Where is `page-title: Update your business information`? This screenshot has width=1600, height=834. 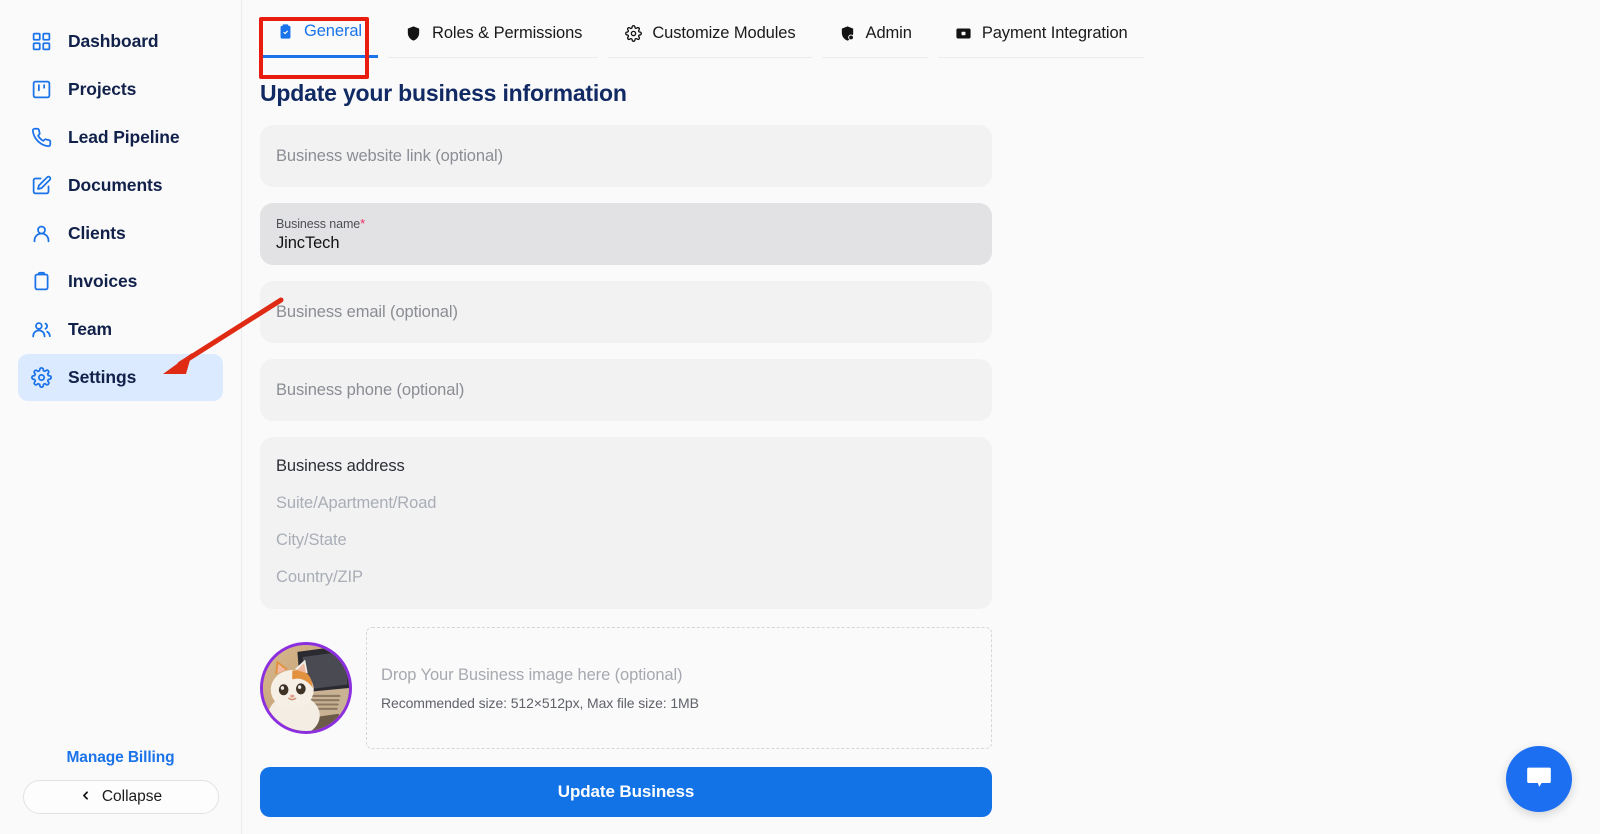 page-title: Update your business information is located at coordinates (443, 93).